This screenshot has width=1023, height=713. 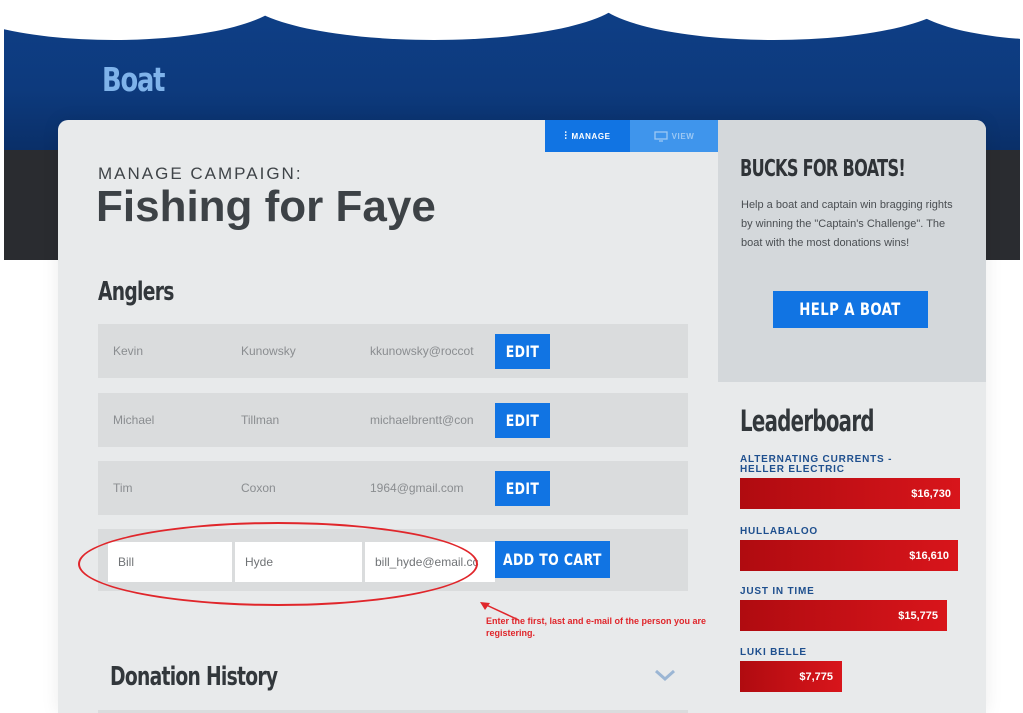 What do you see at coordinates (591, 136) in the screenshot?
I see `tab-manage-label: MANAGE` at bounding box center [591, 136].